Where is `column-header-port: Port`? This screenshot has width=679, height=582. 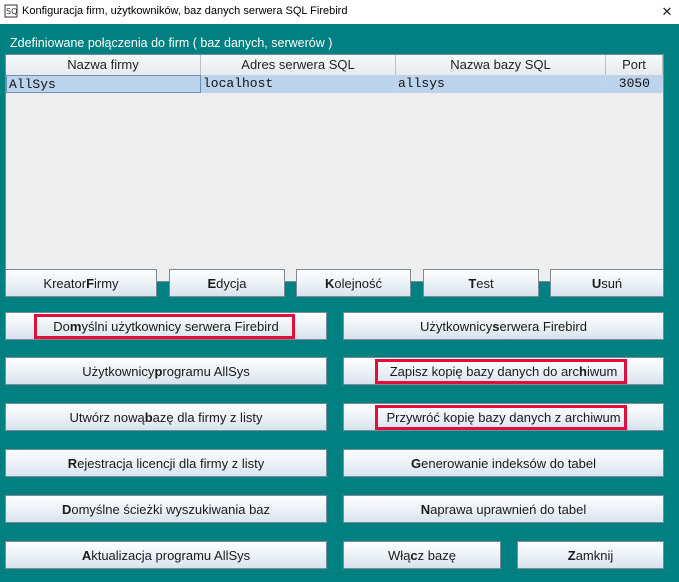 column-header-port: Port is located at coordinates (634, 65).